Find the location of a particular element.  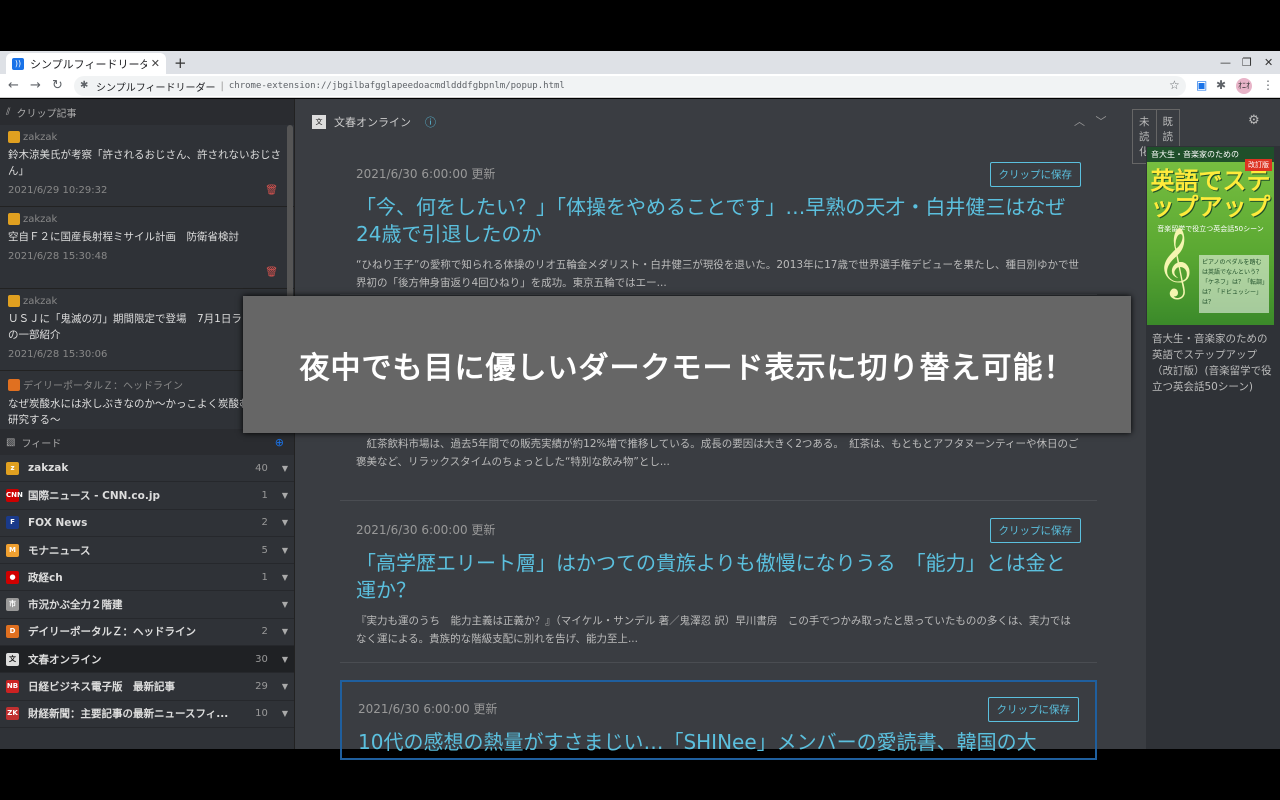

article-title: 10代の感想の熱量がすさまじい…「SHINee」メンバーの愛読書、韓国の大 is located at coordinates (718, 742).